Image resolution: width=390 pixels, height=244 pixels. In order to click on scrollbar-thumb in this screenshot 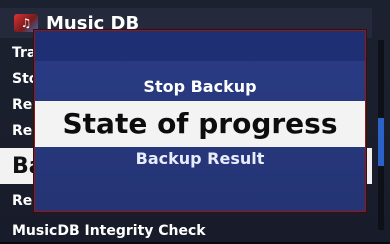, I will do `click(381, 142)`.